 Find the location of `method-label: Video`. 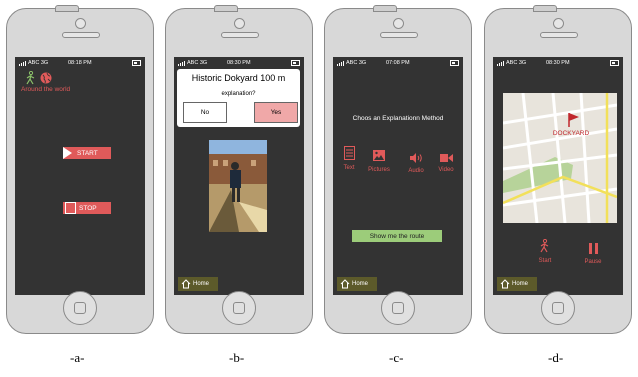

method-label: Video is located at coordinates (446, 170).